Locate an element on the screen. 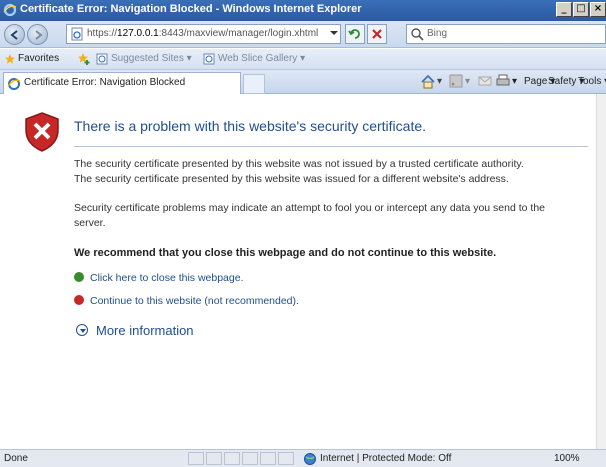 The height and width of the screenshot is (467, 606). read-mail-icon is located at coordinates (485, 81).